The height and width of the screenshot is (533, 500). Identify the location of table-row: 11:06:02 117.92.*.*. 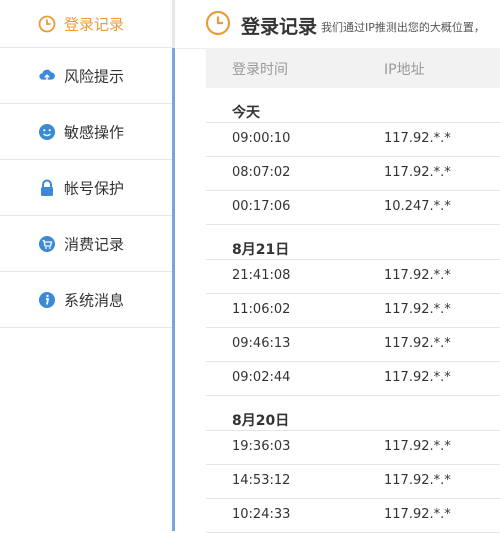
(353, 311).